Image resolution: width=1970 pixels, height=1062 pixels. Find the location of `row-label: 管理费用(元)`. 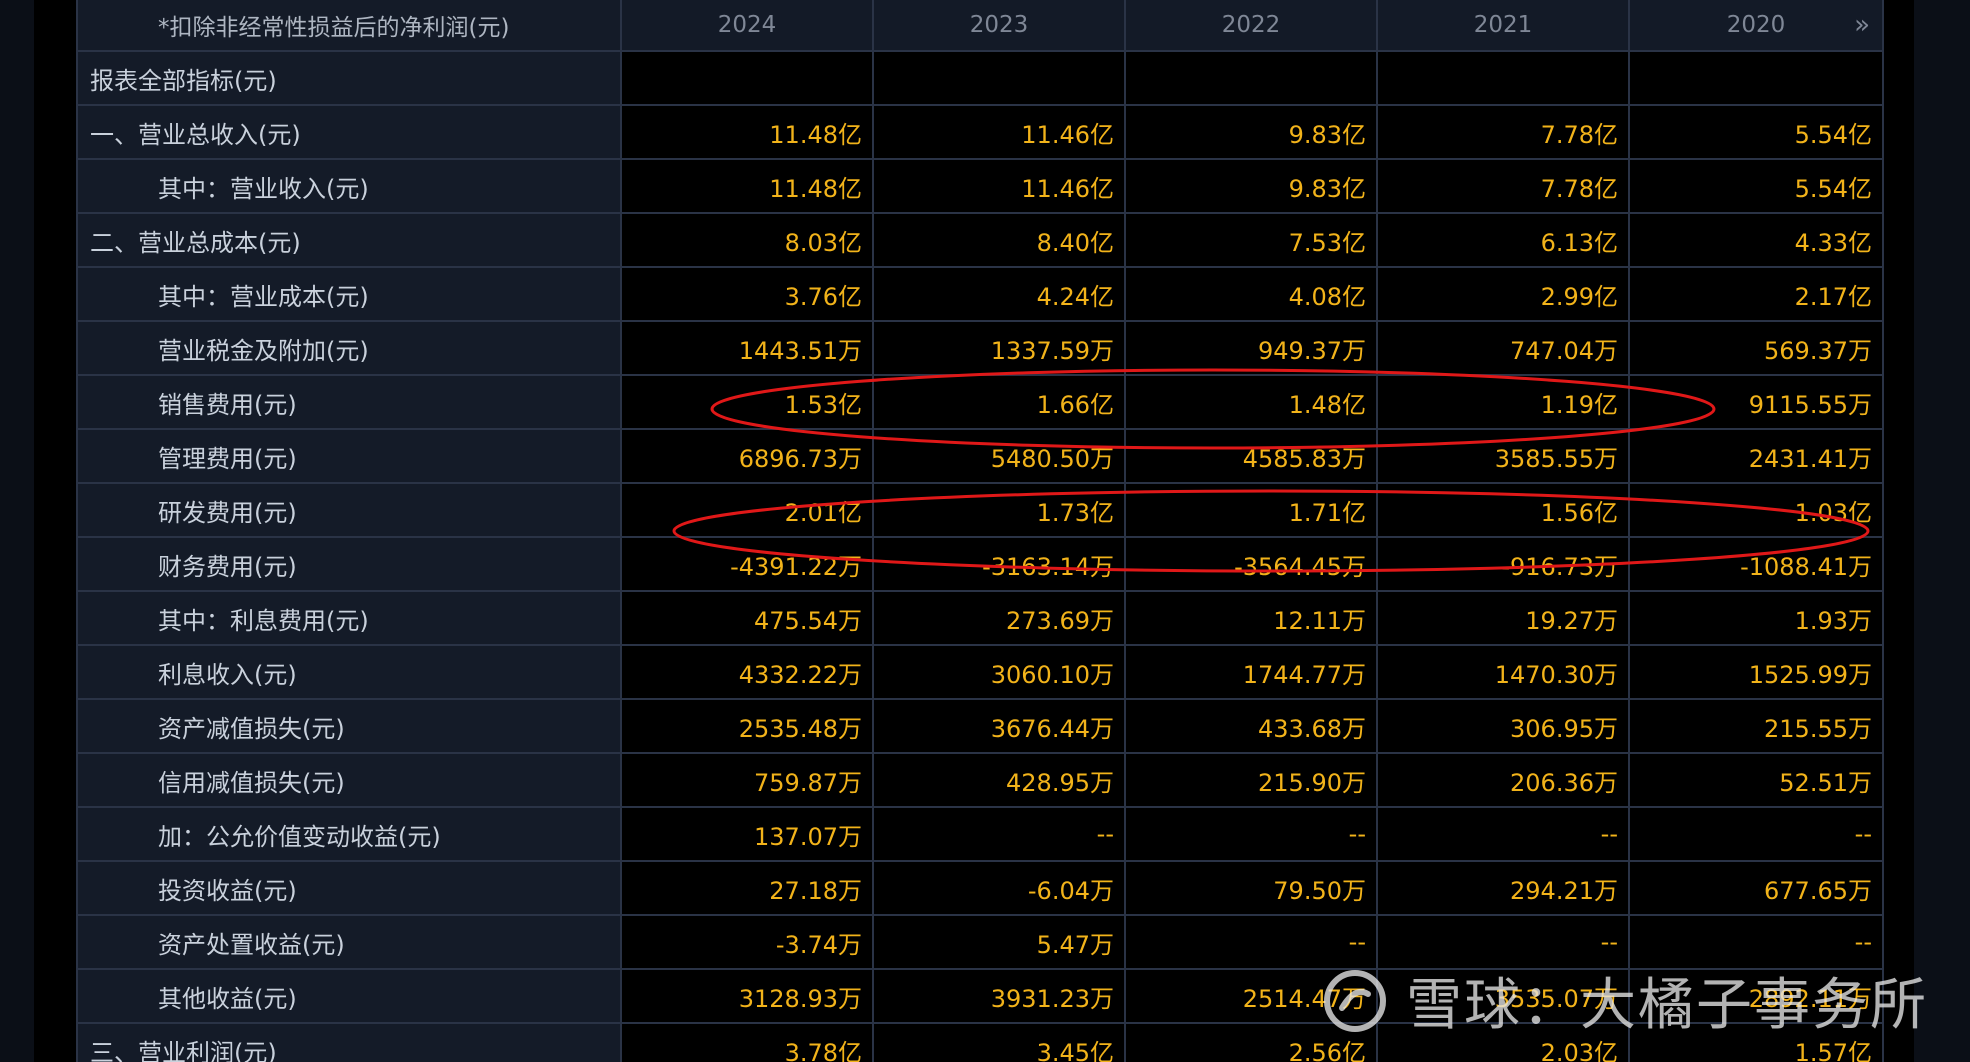

row-label: 管理费用(元) is located at coordinates (350, 456).